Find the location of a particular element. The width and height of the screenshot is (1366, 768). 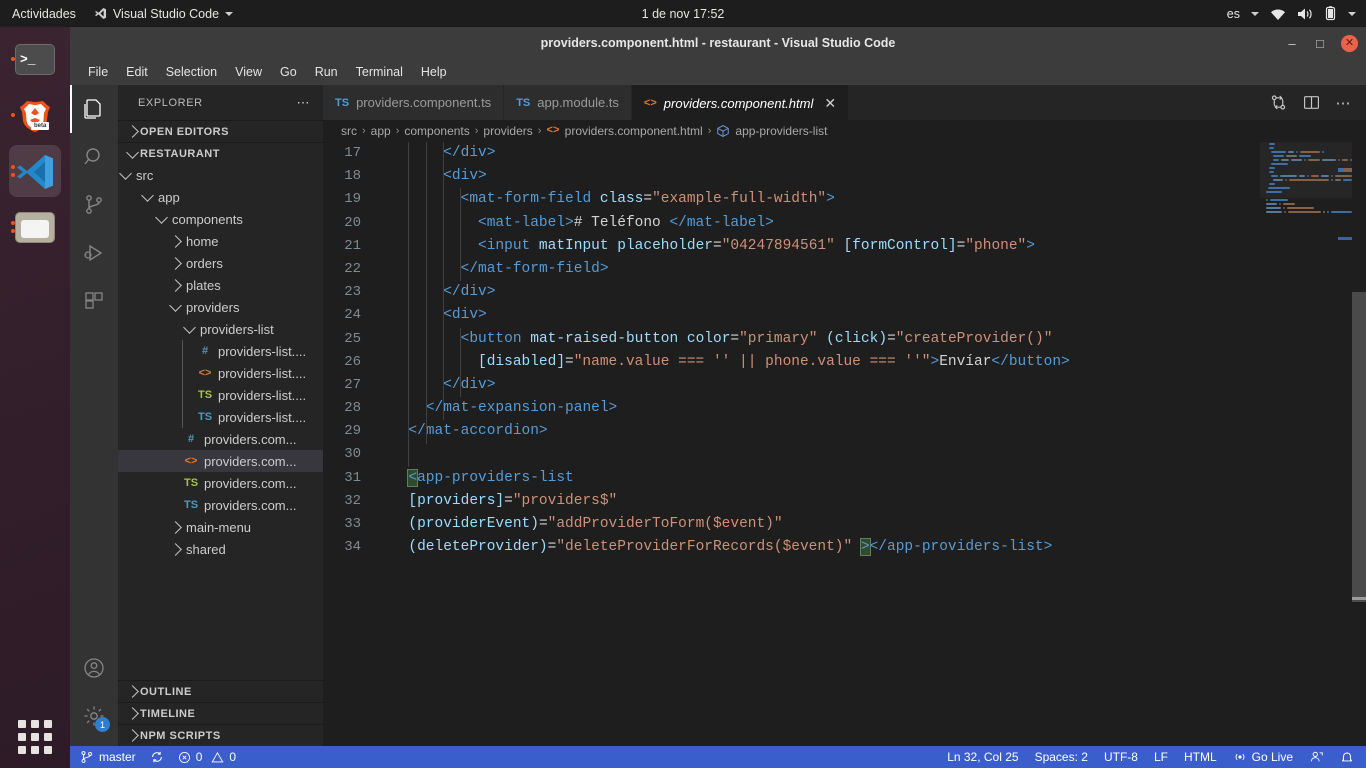

code-line: 20 <mat-label># Teléfono </mat-label> is located at coordinates (844, 223).